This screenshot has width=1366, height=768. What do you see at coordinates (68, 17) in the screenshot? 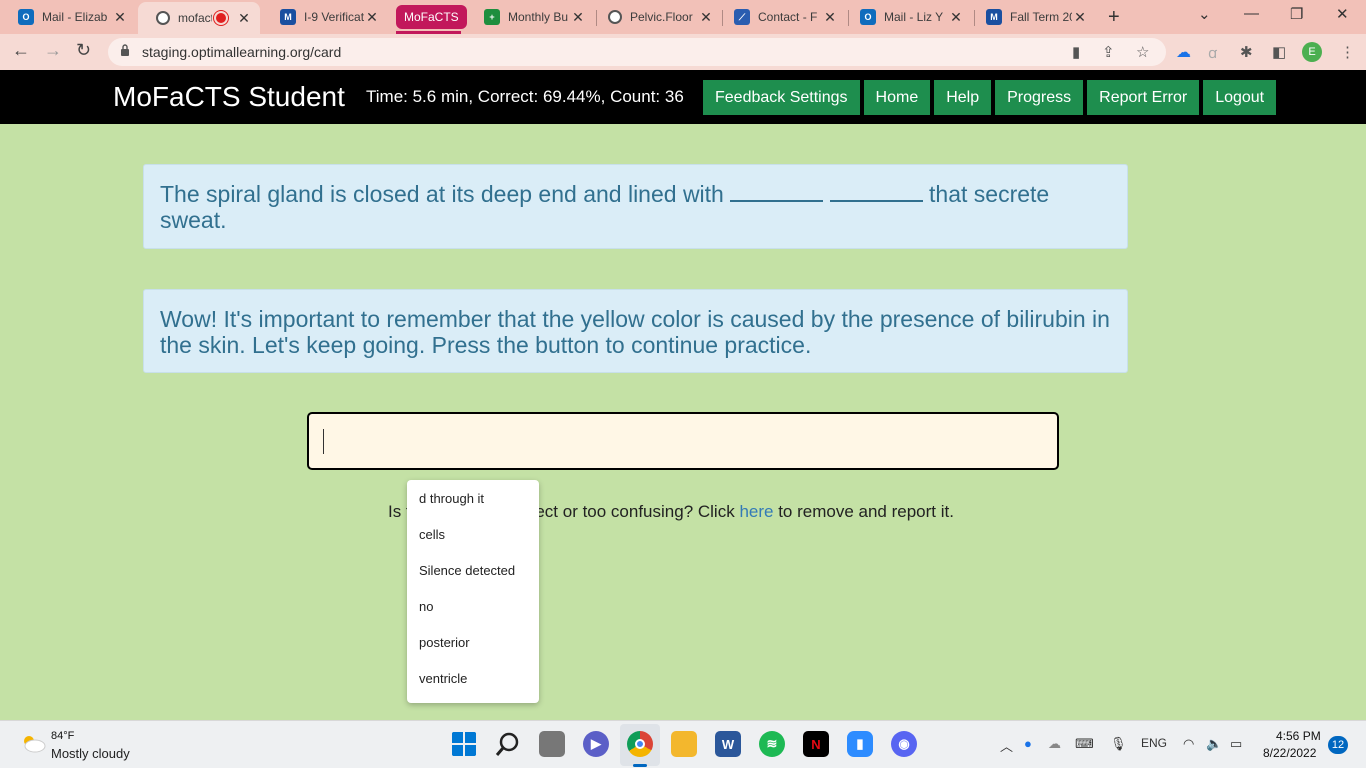
I see `tab-mail-elizabeth: O Mail - Elizab ✕` at bounding box center [68, 17].